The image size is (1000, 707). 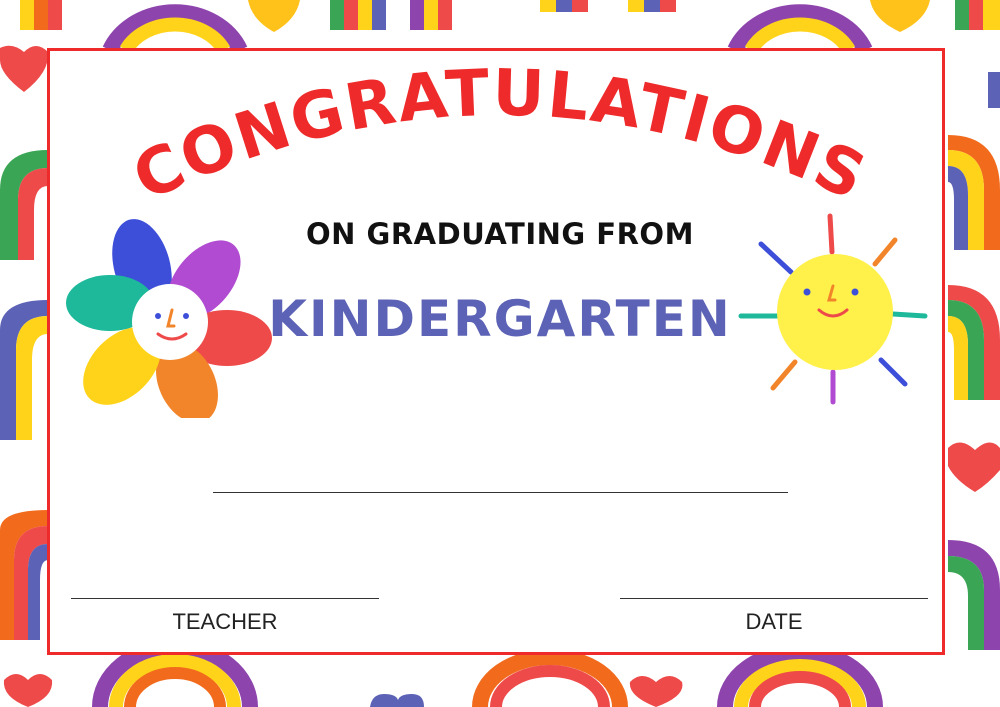 I want to click on flower-icon, so click(x=169, y=318).